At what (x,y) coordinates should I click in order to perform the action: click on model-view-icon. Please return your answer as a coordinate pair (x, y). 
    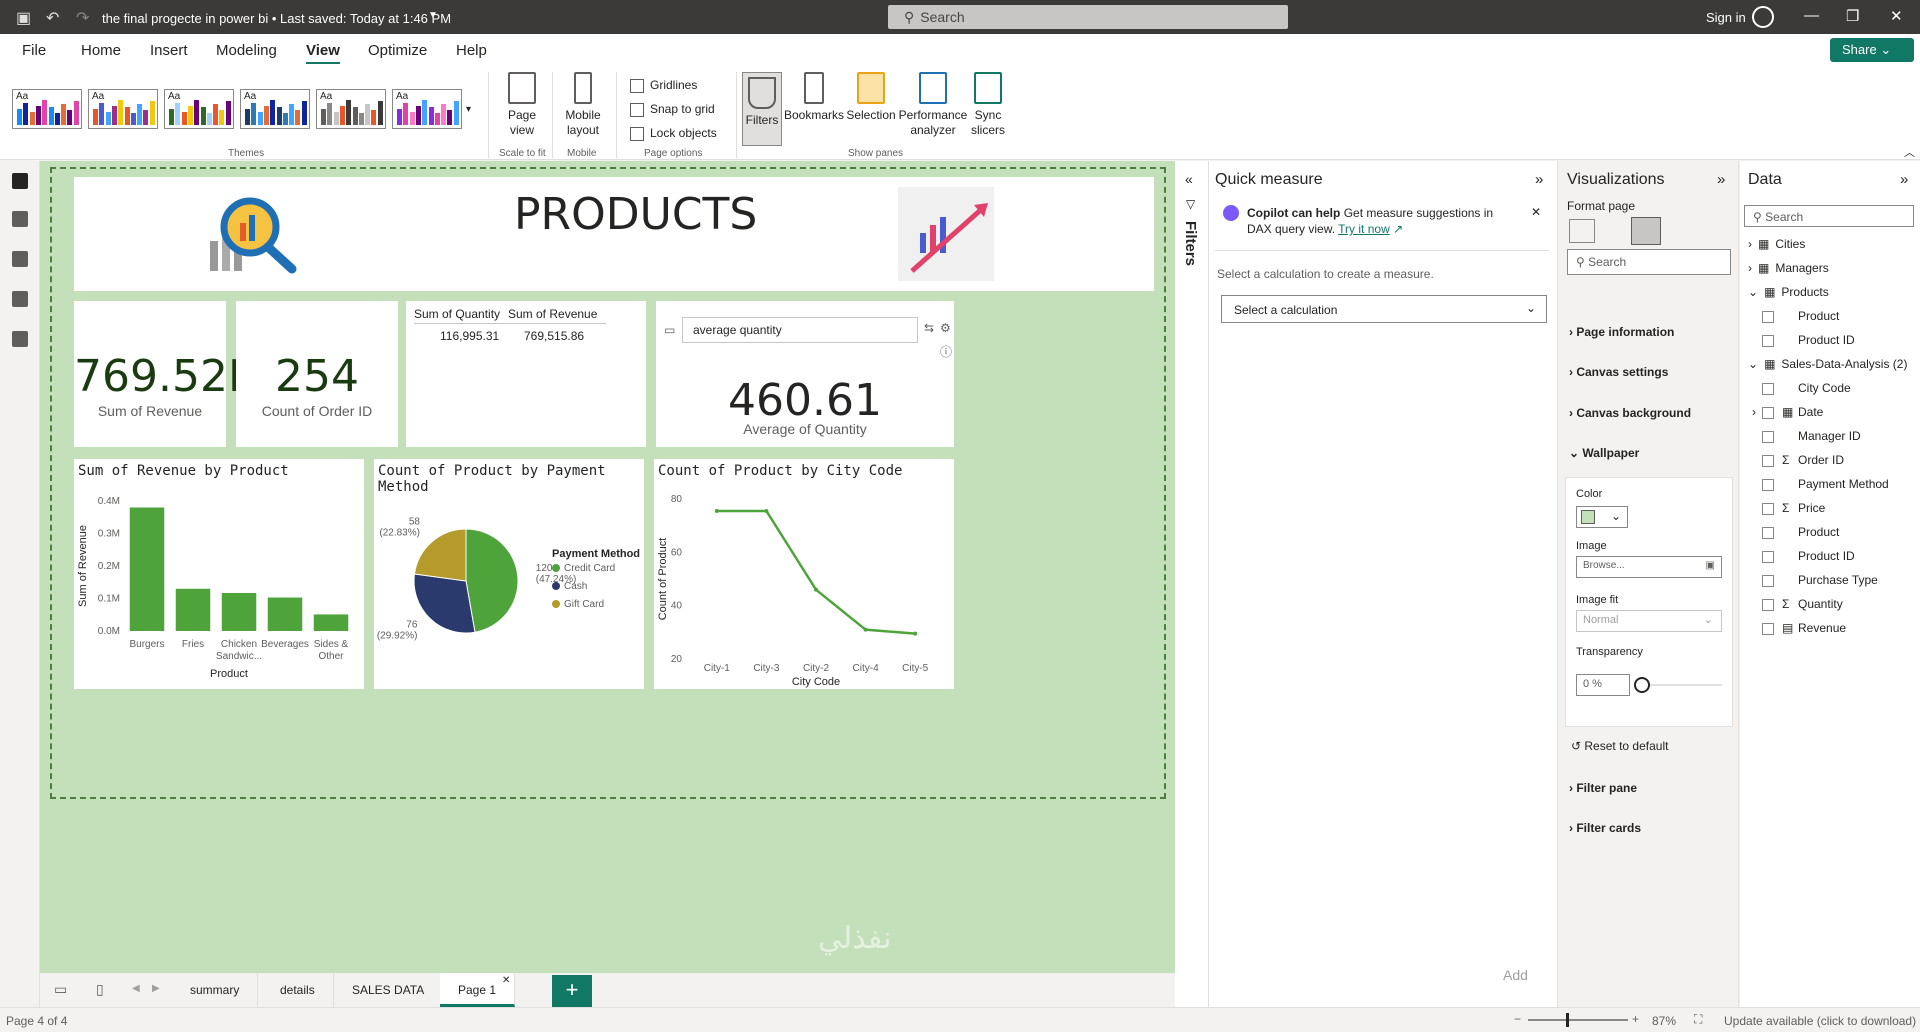
    Looking at the image, I should click on (20, 259).